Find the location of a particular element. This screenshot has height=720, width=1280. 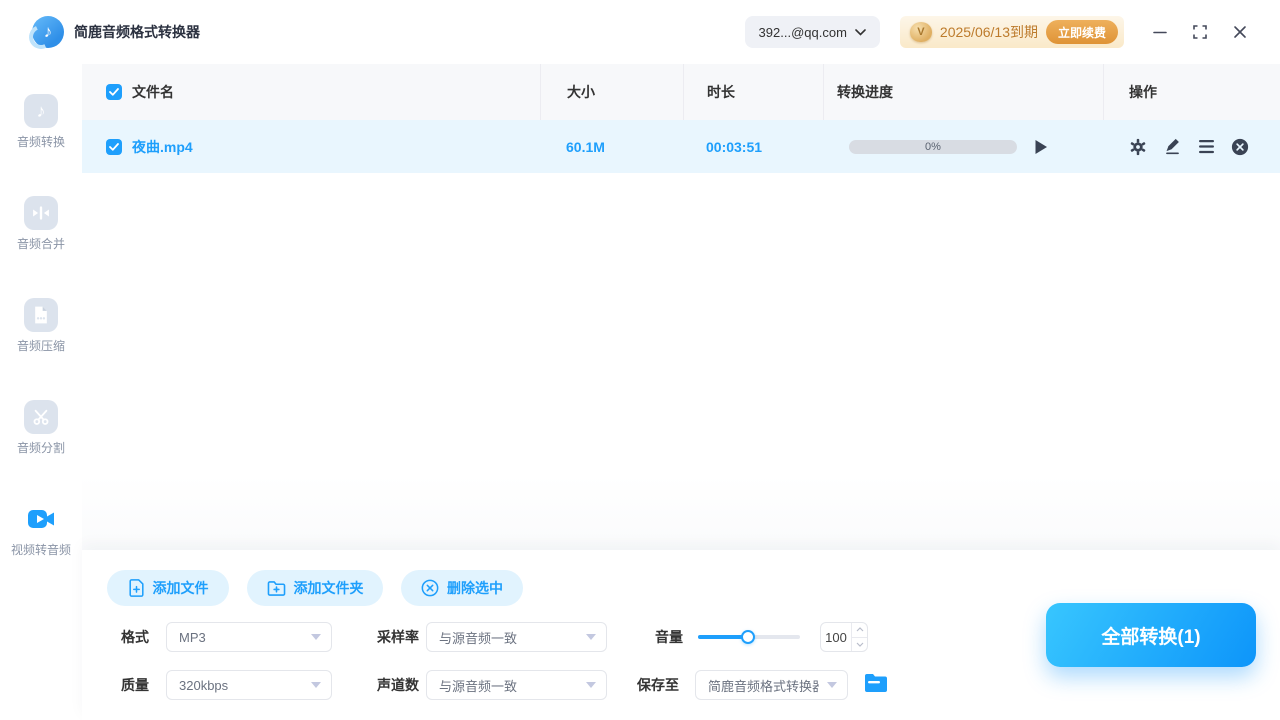

progress-label: 0% is located at coordinates (933, 146).